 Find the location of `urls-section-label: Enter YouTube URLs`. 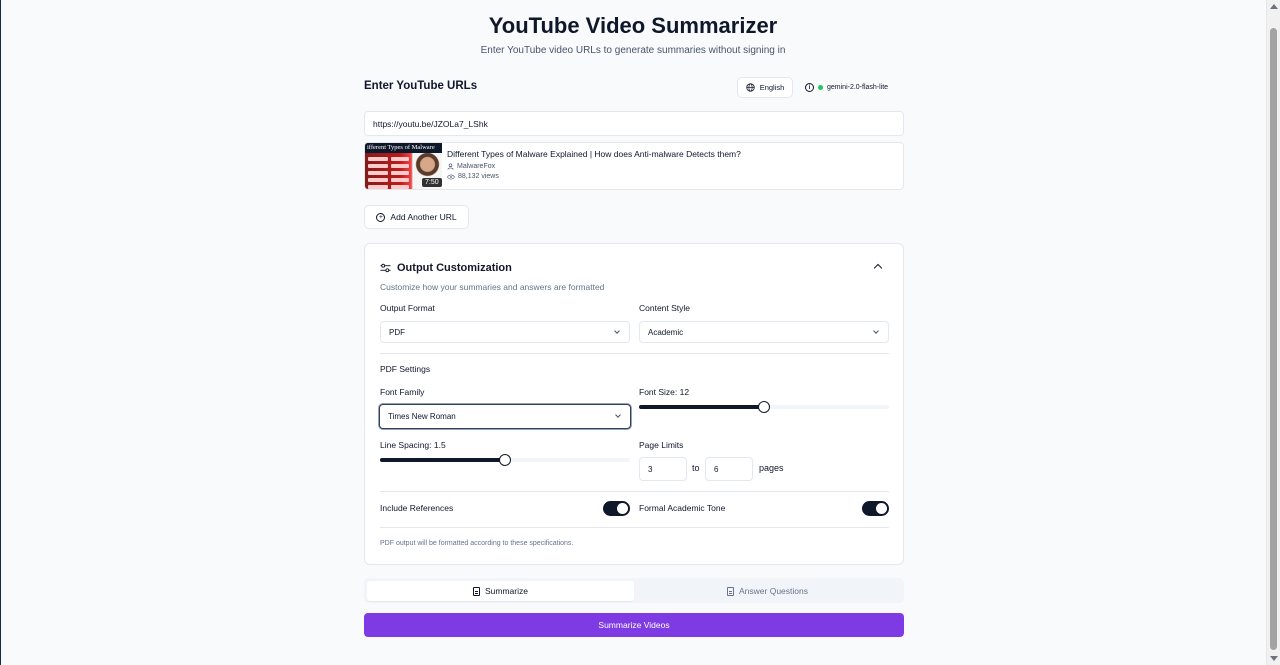

urls-section-label: Enter YouTube URLs is located at coordinates (421, 86).